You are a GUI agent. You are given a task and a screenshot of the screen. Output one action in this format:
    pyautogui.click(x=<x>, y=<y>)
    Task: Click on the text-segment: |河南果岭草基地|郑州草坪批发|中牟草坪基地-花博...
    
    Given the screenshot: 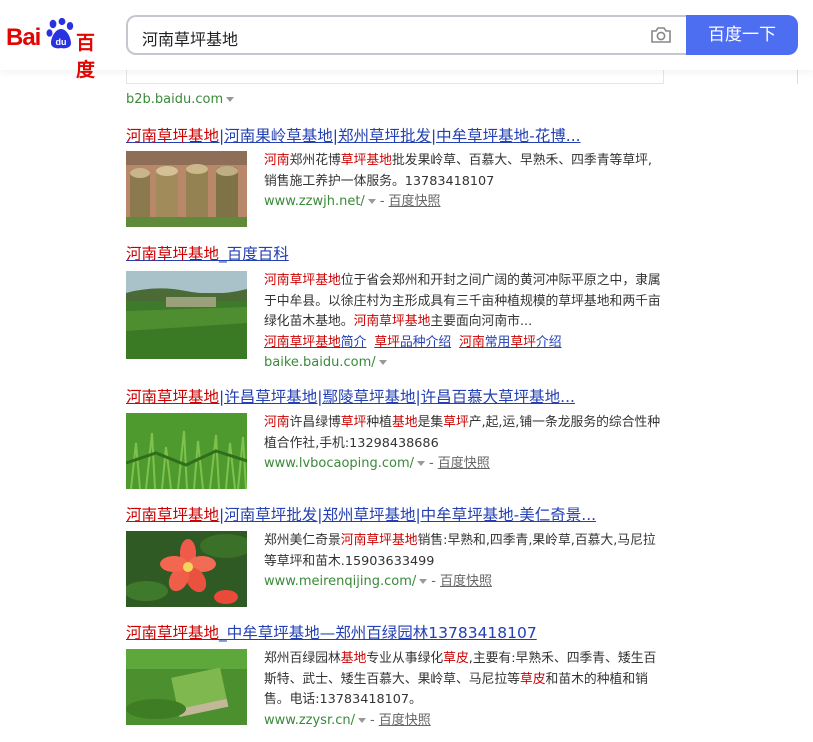 What is the action you would take?
    pyautogui.click(x=400, y=136)
    